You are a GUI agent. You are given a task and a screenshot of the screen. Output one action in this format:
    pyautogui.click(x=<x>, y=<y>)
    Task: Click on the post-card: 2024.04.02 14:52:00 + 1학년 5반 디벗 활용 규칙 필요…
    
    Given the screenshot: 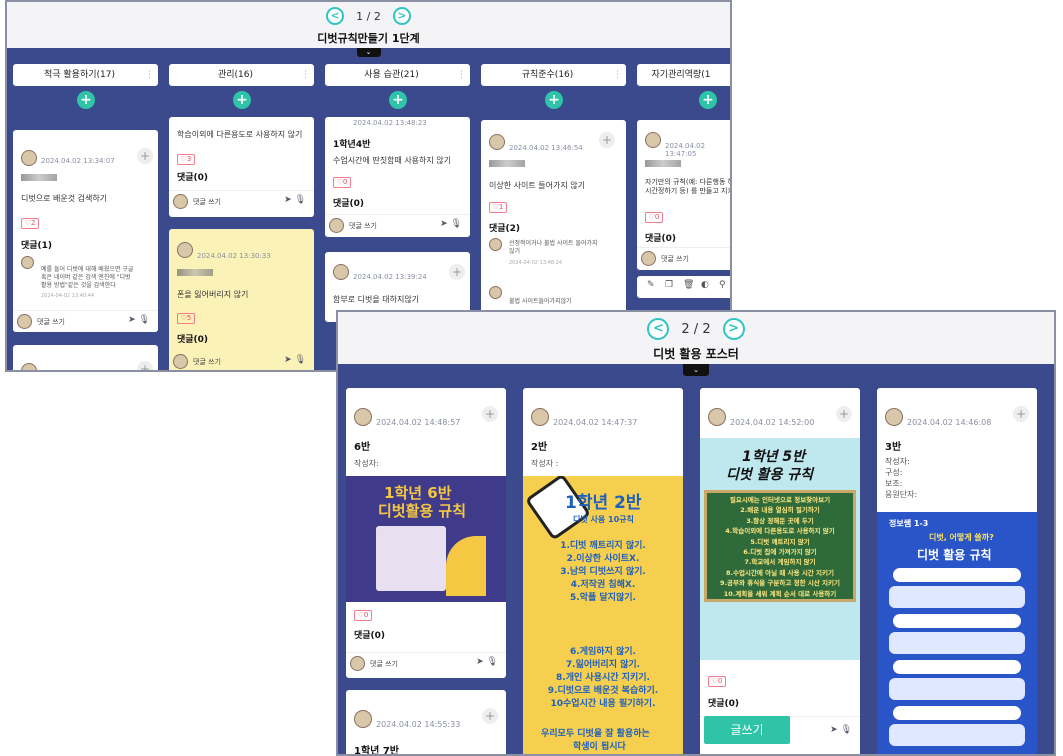 What is the action you would take?
    pyautogui.click(x=780, y=571)
    